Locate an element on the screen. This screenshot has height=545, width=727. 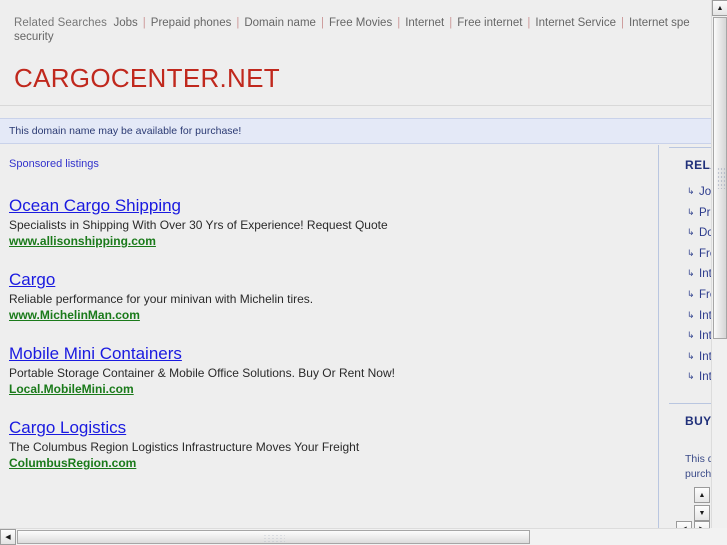
sidebar-item-label: Free Movies is located at coordinates (705, 254).